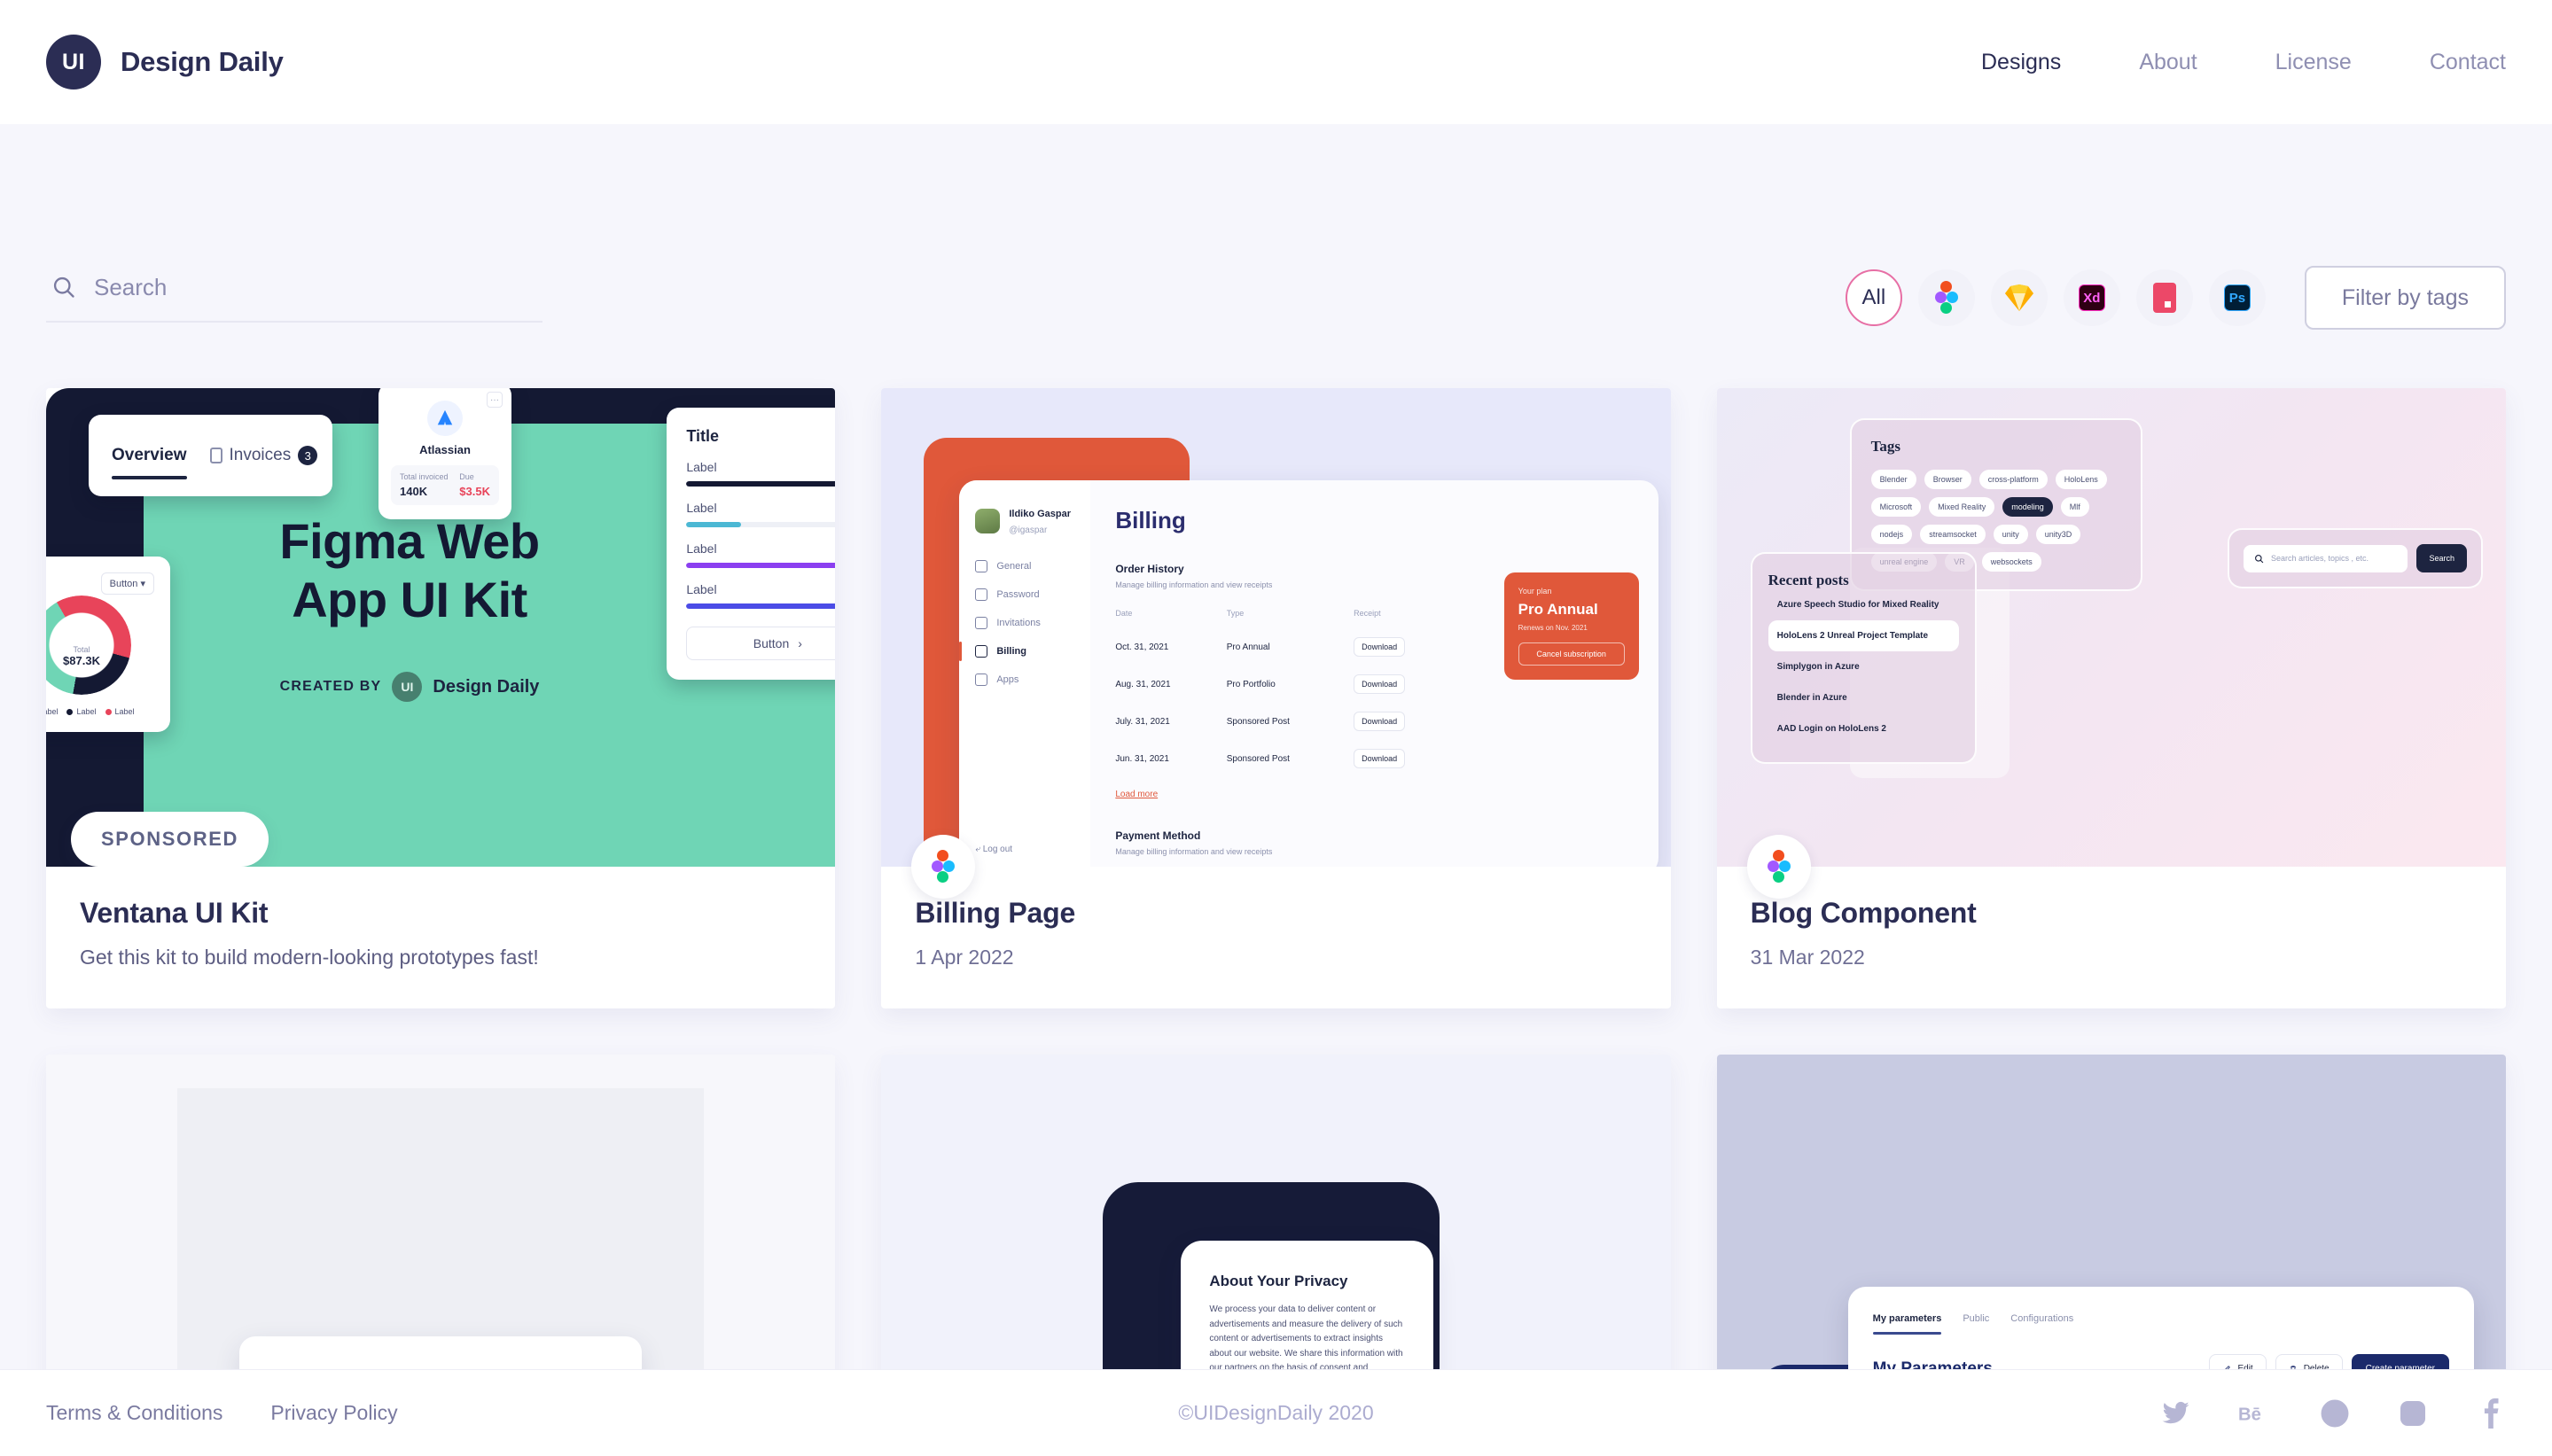  I want to click on card-date: 1 Apr 2022, so click(964, 957).